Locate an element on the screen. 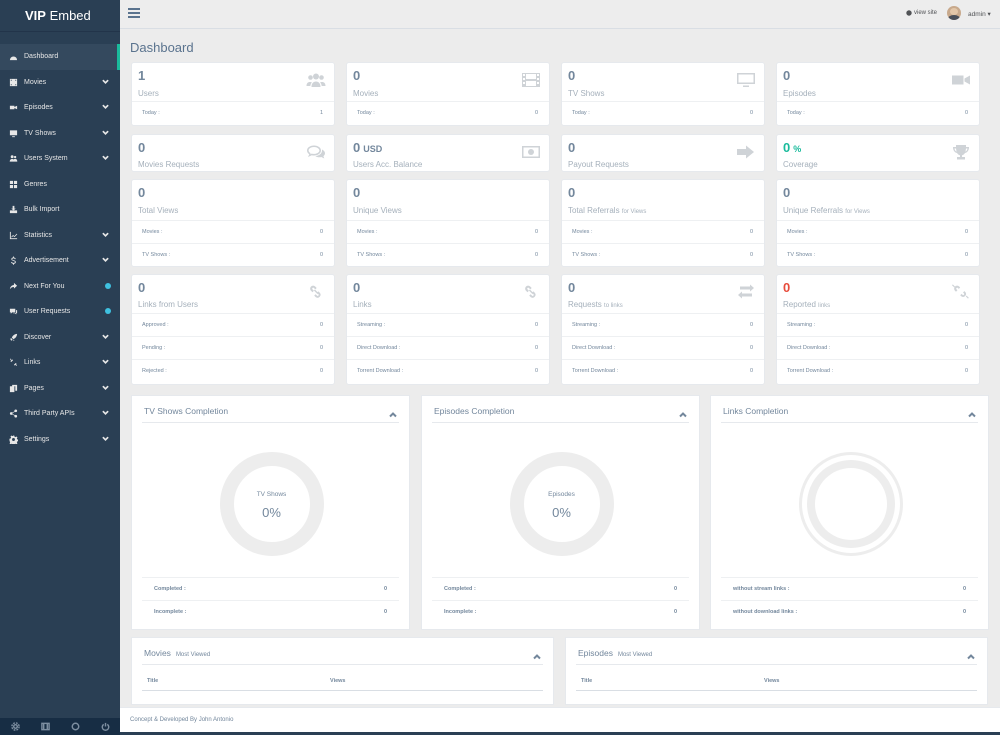  money-icon is located at coordinates (531, 152).